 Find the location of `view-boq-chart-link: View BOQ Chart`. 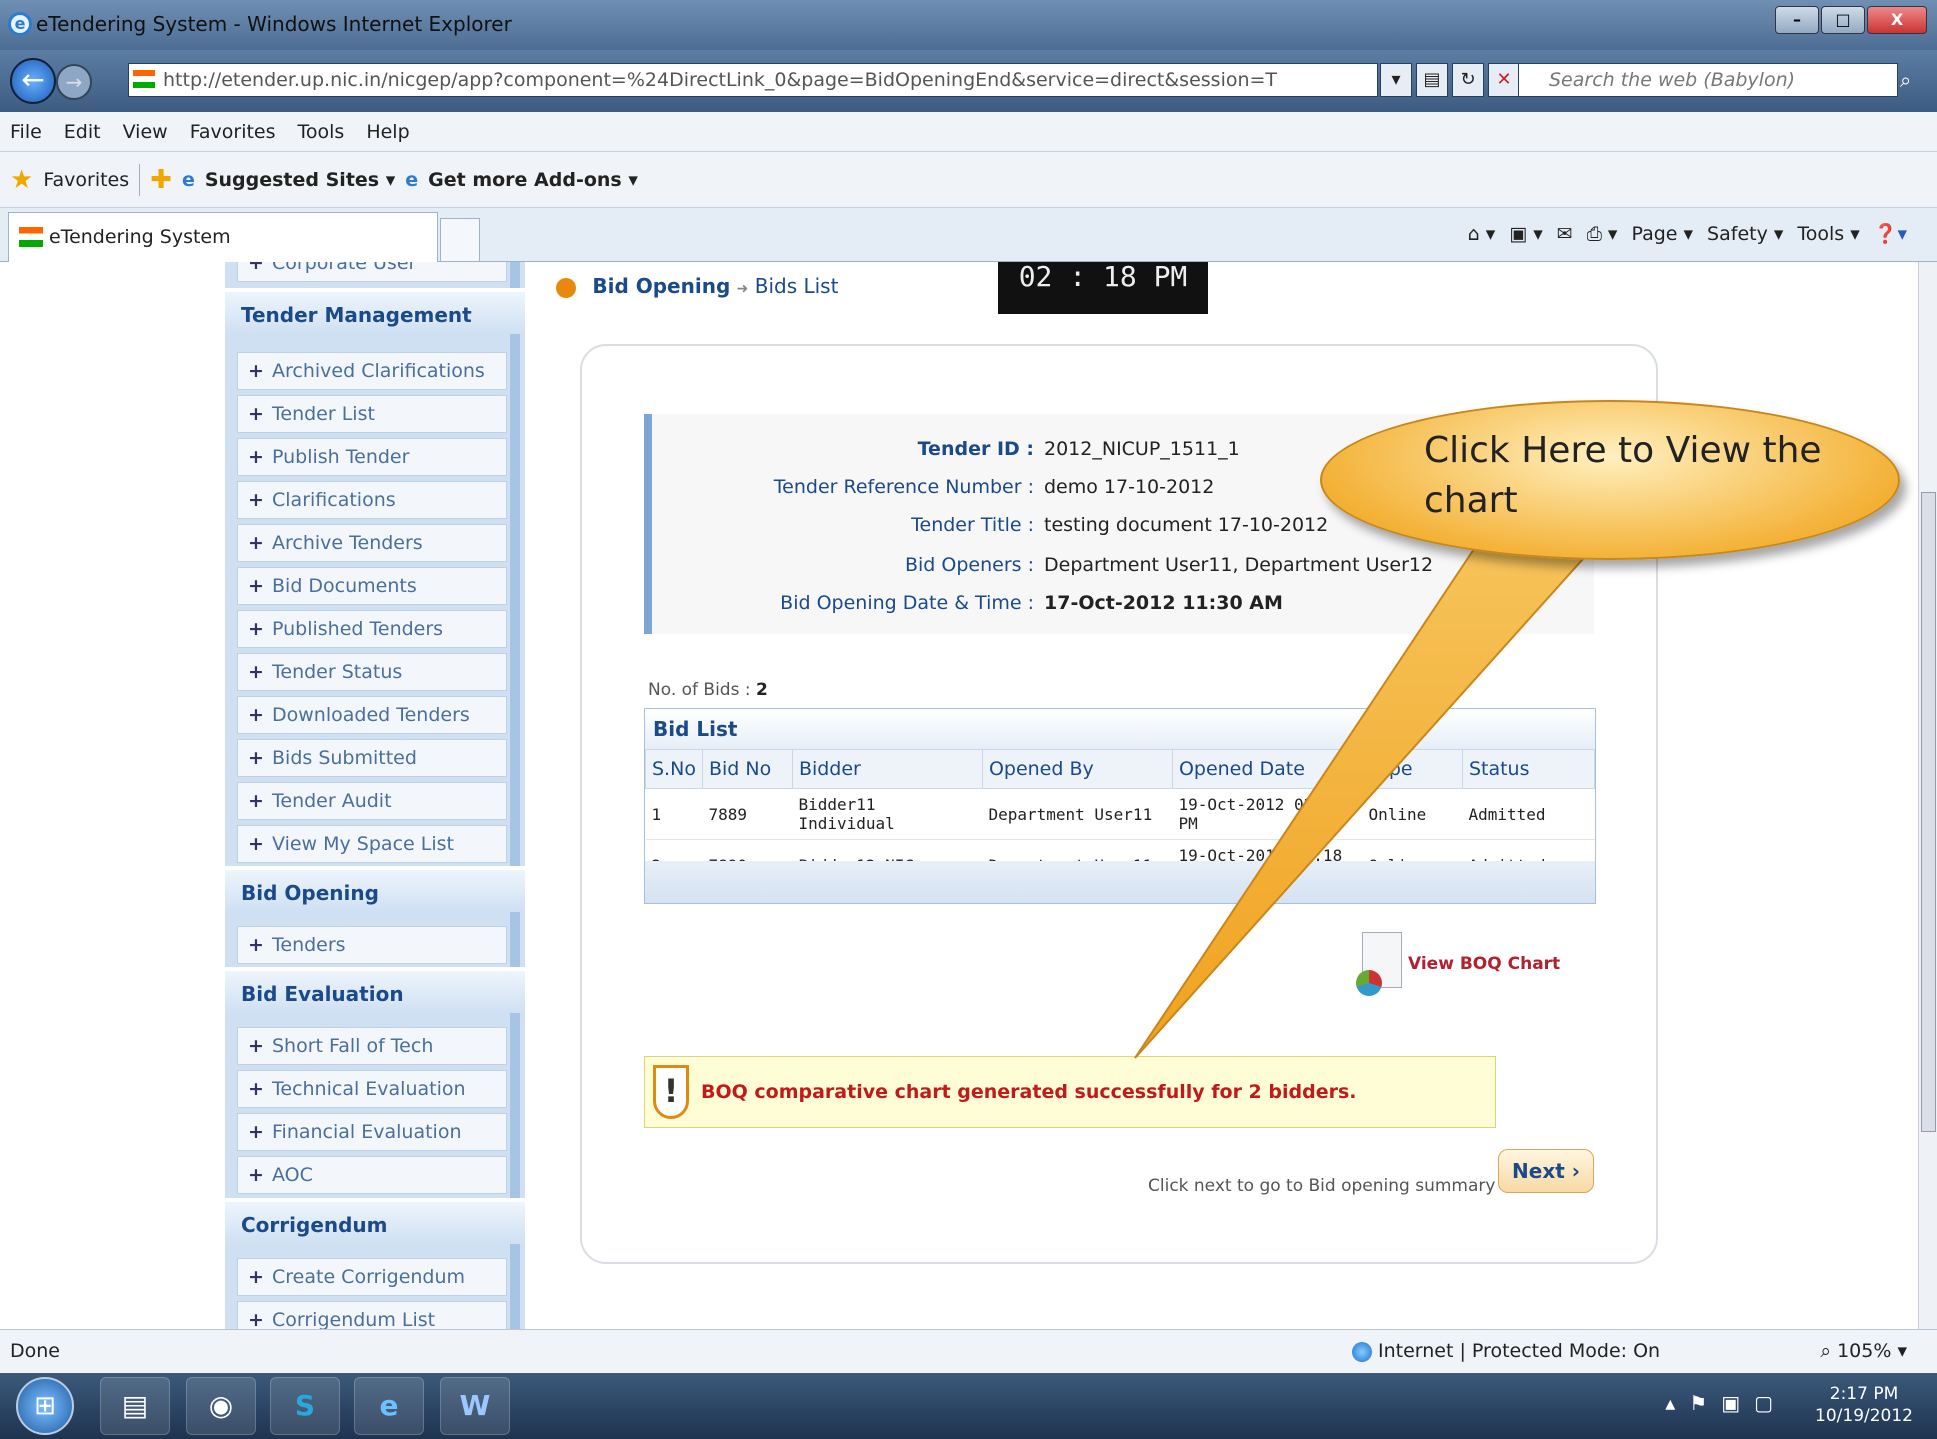

view-boq-chart-link: View BOQ Chart is located at coordinates (1458, 964).